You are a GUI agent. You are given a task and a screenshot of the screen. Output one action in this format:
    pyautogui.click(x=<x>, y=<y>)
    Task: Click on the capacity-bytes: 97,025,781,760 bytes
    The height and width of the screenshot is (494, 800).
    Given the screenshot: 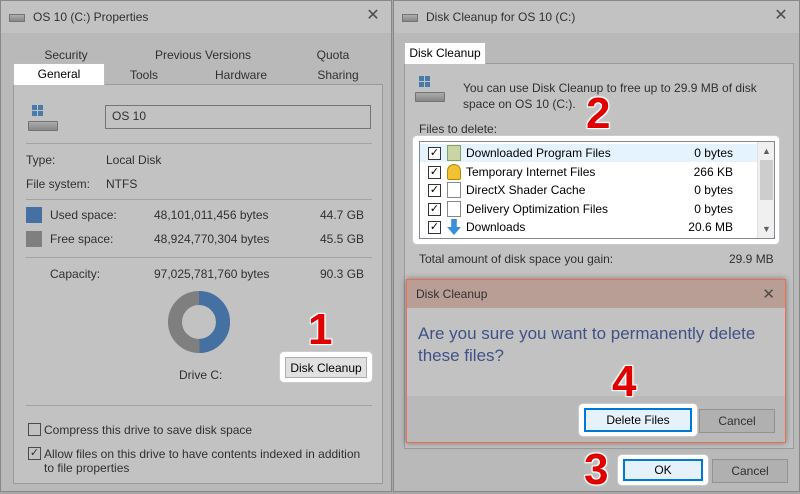 What is the action you would take?
    pyautogui.click(x=212, y=274)
    